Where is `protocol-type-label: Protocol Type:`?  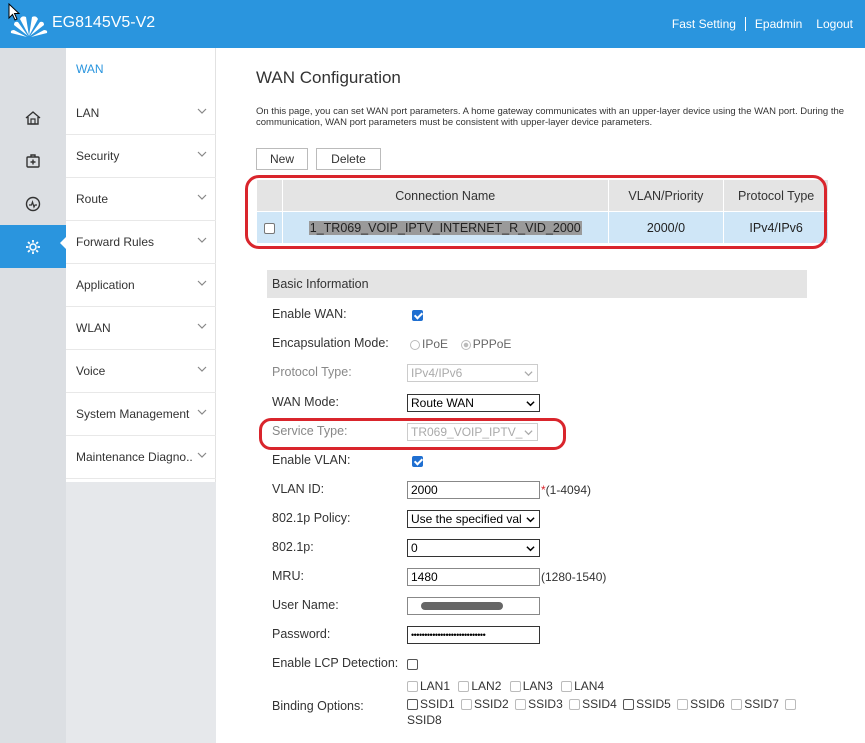 protocol-type-label: Protocol Type: is located at coordinates (312, 372).